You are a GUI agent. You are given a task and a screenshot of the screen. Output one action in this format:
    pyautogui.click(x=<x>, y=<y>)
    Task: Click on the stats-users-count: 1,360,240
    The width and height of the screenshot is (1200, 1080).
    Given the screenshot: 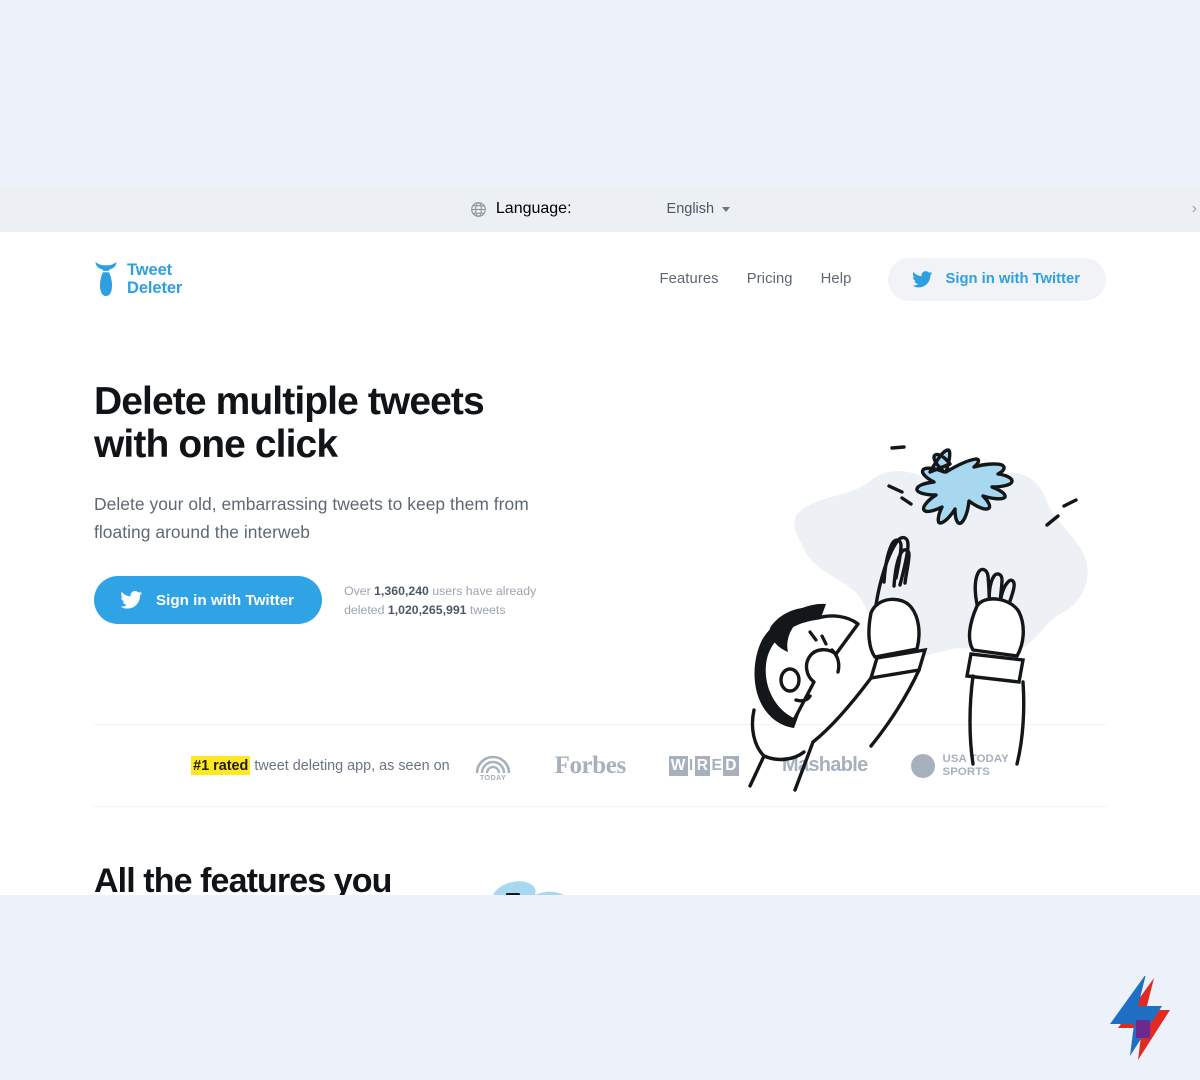 What is the action you would take?
    pyautogui.click(x=401, y=591)
    